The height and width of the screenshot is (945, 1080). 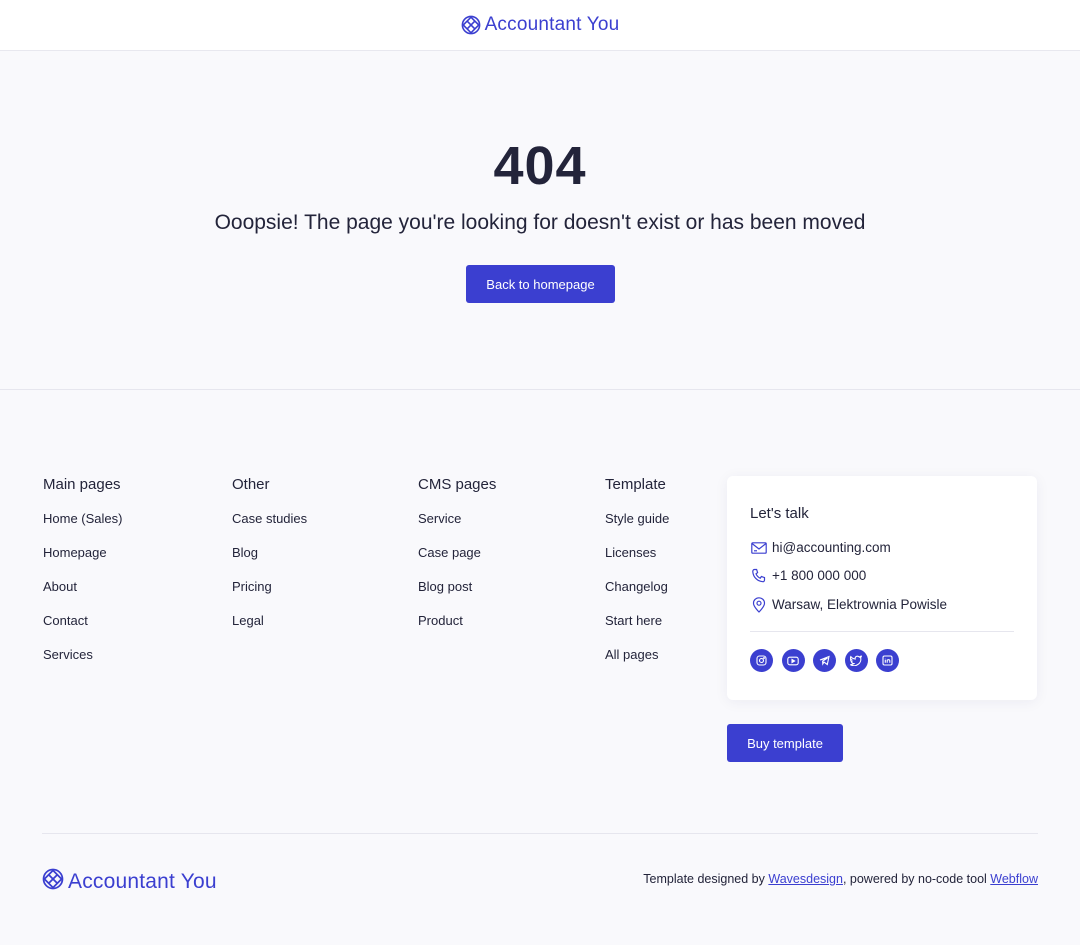 What do you see at coordinates (636, 586) in the screenshot?
I see `footer-link-changelog: Changelog` at bounding box center [636, 586].